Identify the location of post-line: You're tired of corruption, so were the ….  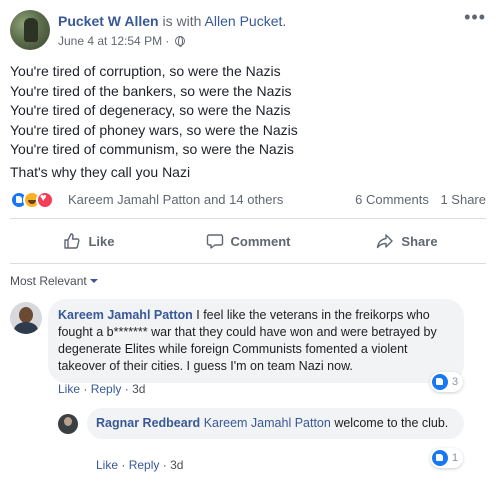
(145, 71).